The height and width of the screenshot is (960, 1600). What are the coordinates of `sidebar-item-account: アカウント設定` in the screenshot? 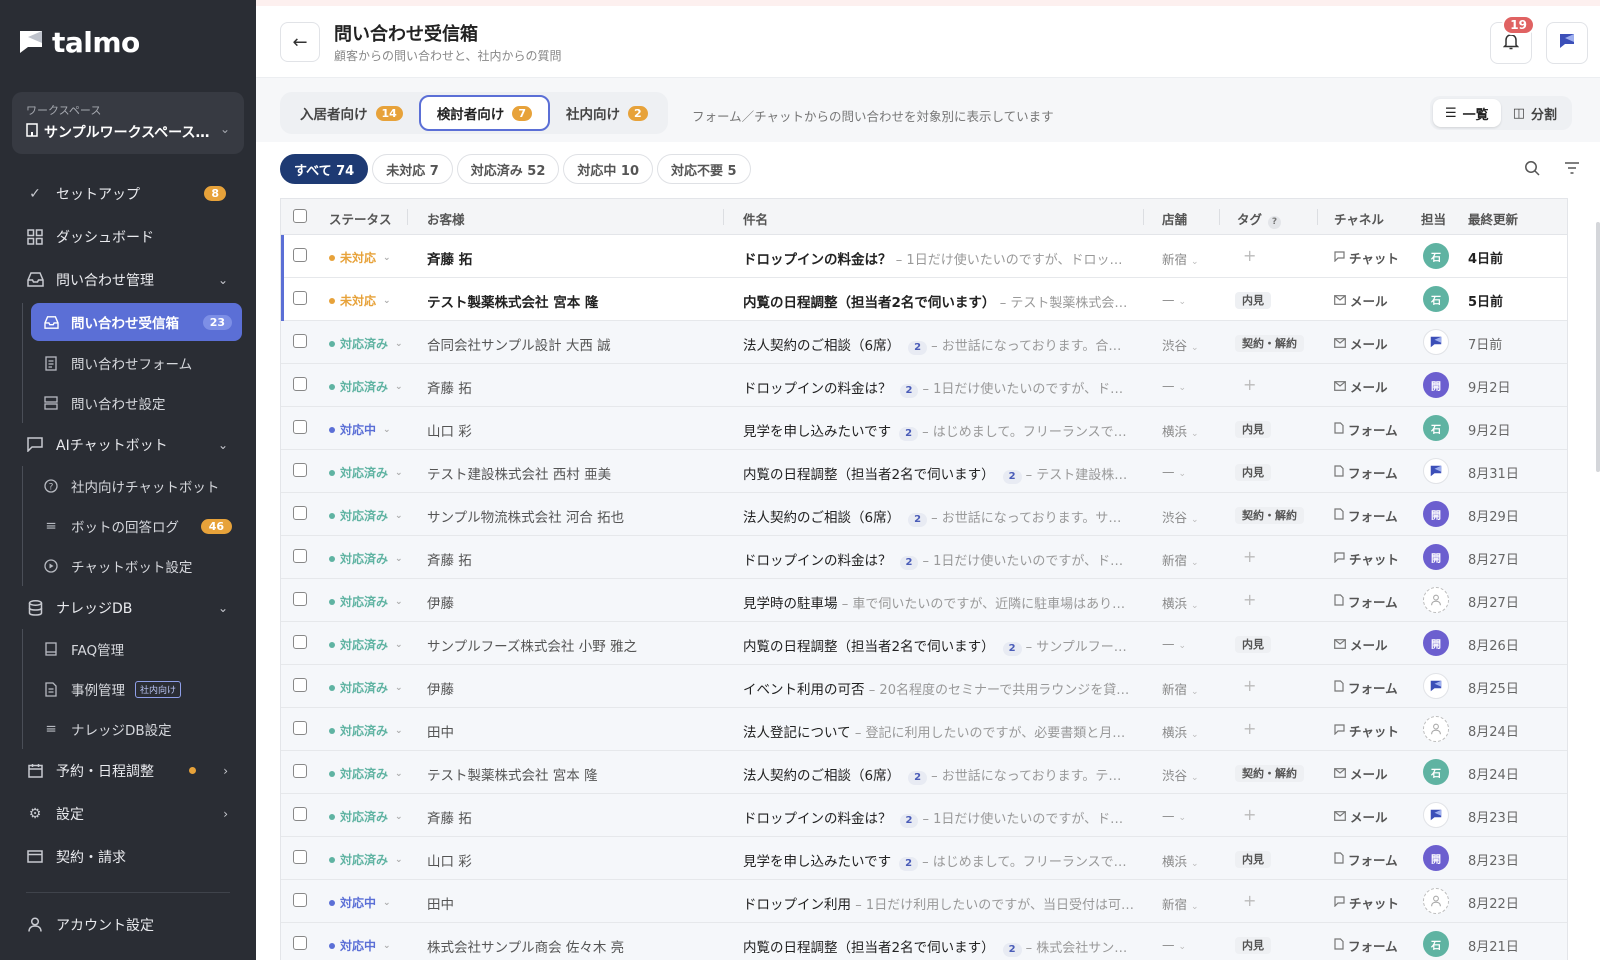 It's located at (128, 924).